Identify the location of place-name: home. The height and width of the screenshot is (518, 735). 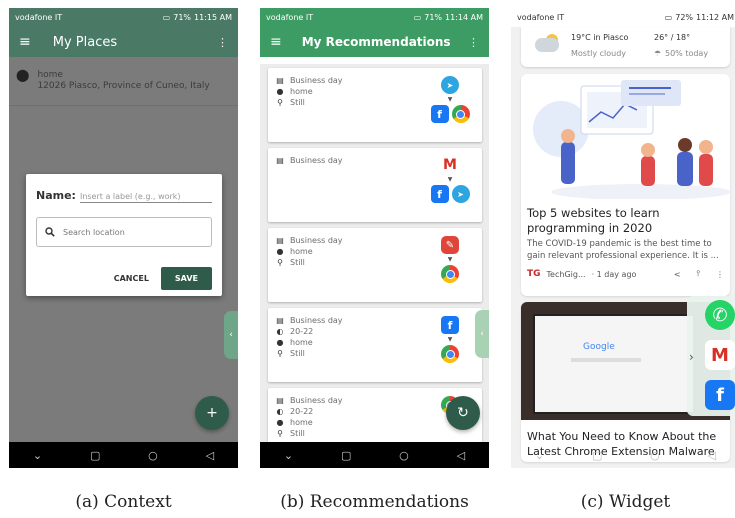
(50, 75).